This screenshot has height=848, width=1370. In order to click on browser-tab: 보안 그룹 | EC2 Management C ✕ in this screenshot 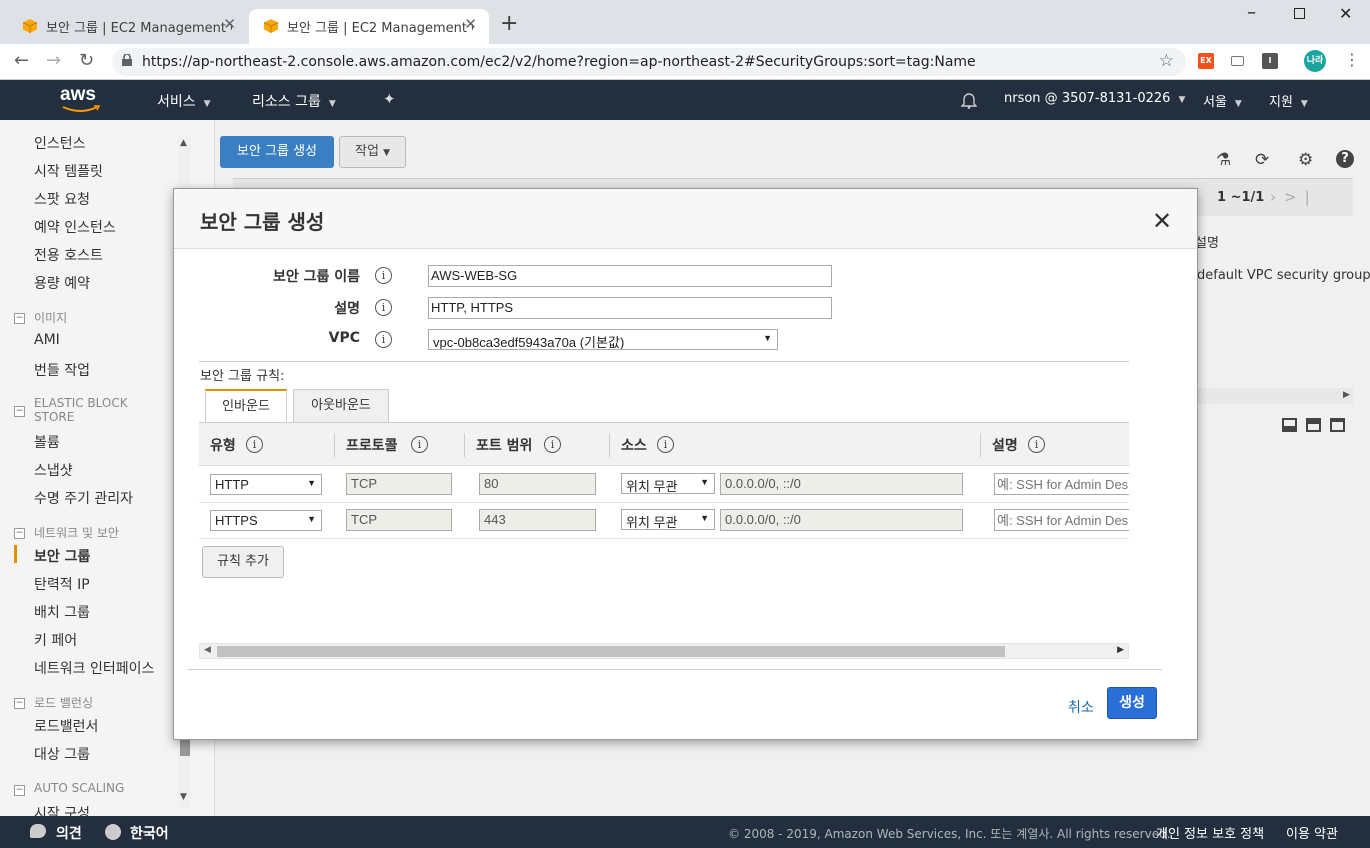, I will do `click(128, 26)`.